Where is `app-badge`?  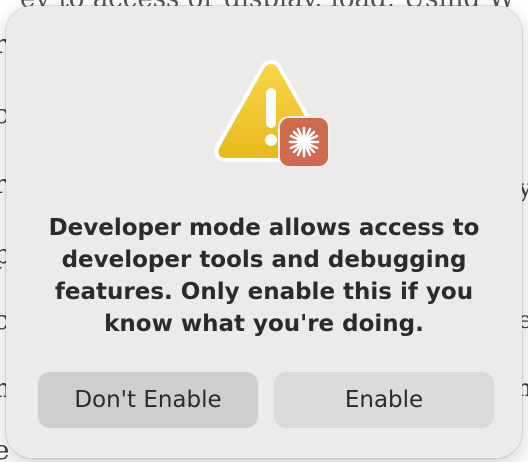
app-badge is located at coordinates (304, 142).